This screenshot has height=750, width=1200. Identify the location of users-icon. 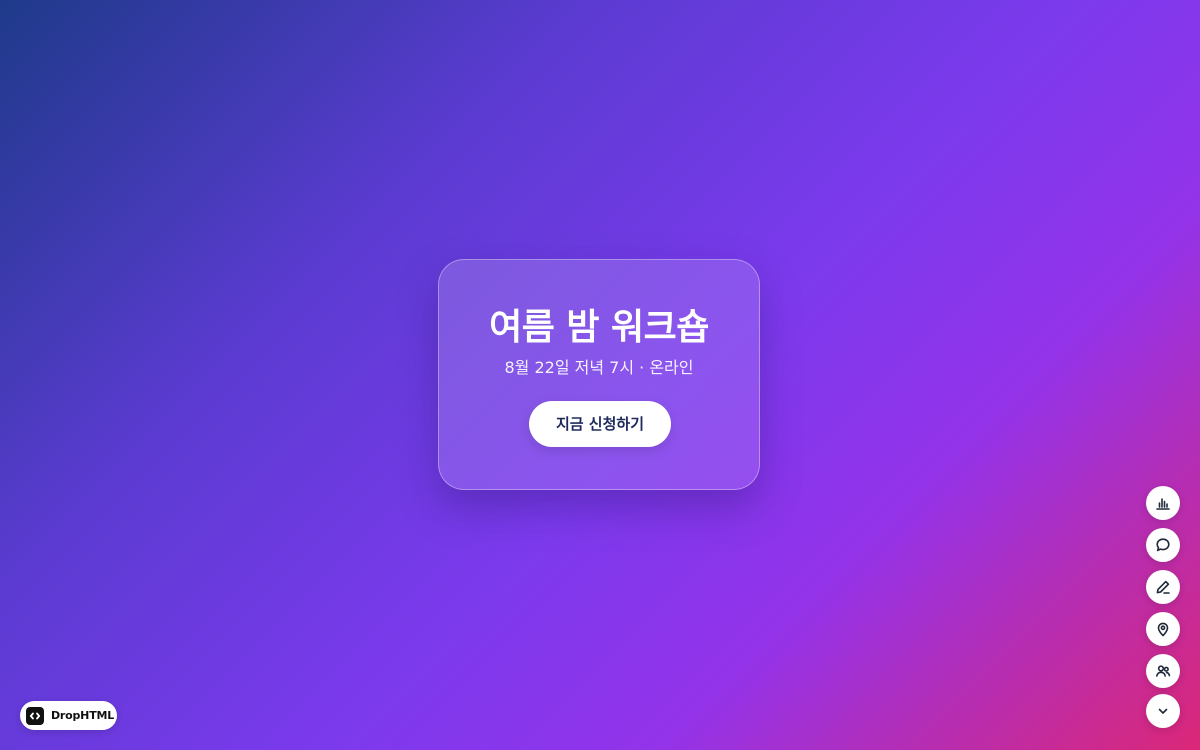
(1163, 671).